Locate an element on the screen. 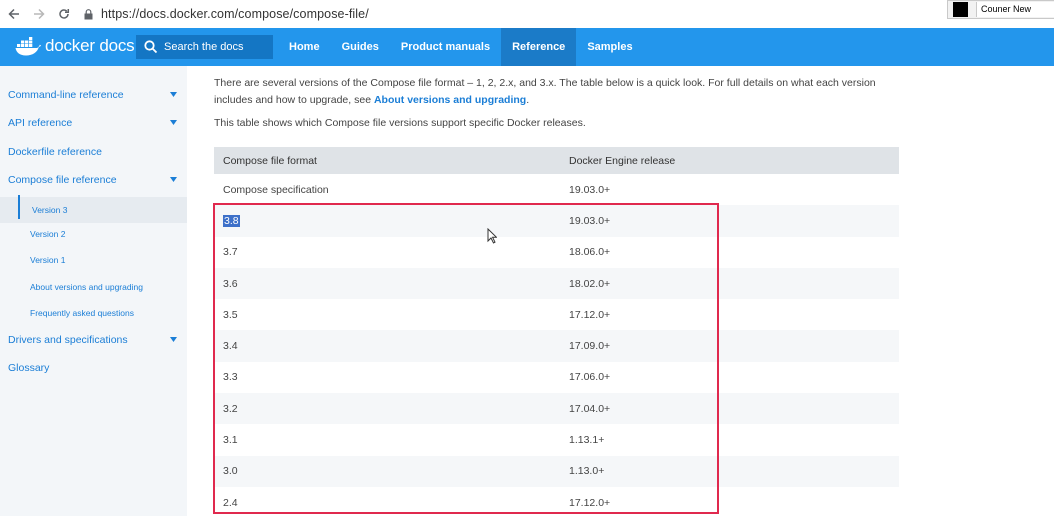 The height and width of the screenshot is (518, 1054). table-cell: 3.2 is located at coordinates (387, 409).